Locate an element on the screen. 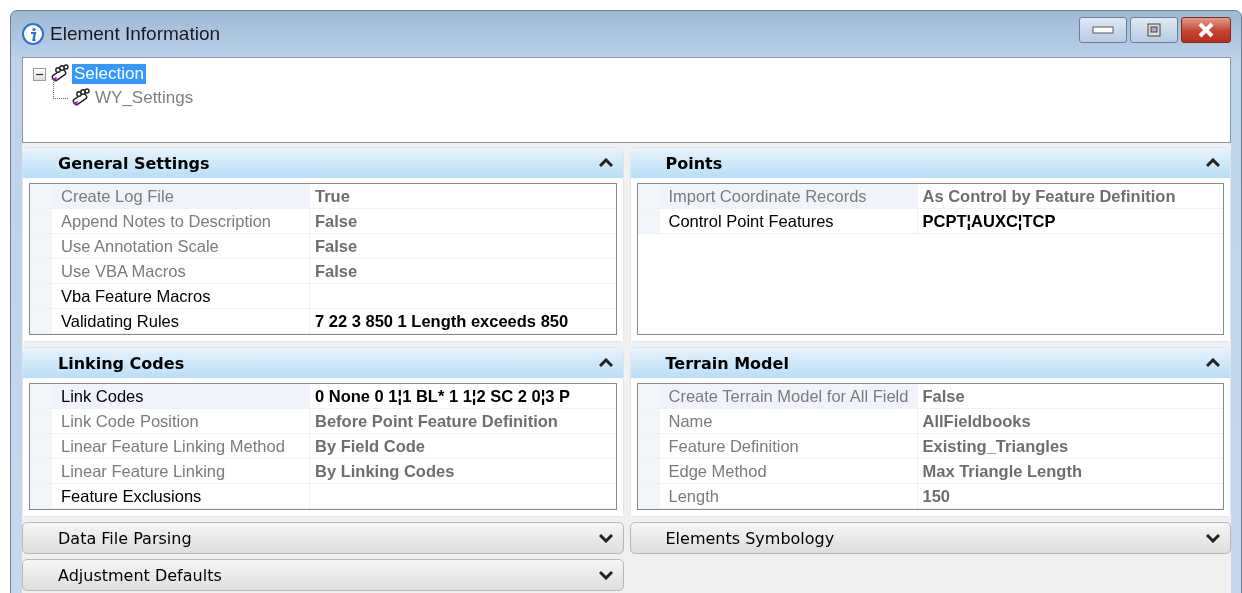  section-header: Data File Parsing is located at coordinates (323, 538).